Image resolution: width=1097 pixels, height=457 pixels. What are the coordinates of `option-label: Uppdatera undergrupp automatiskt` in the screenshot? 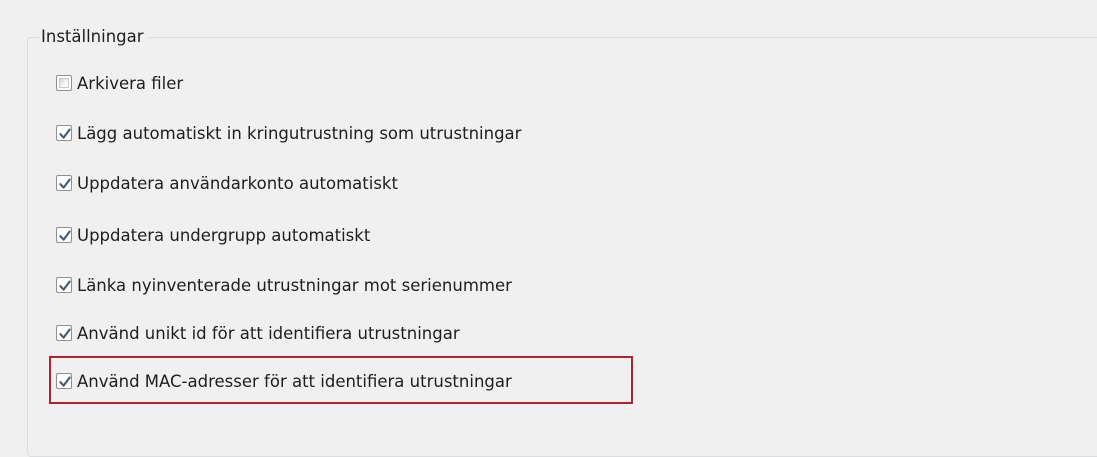 It's located at (224, 235).